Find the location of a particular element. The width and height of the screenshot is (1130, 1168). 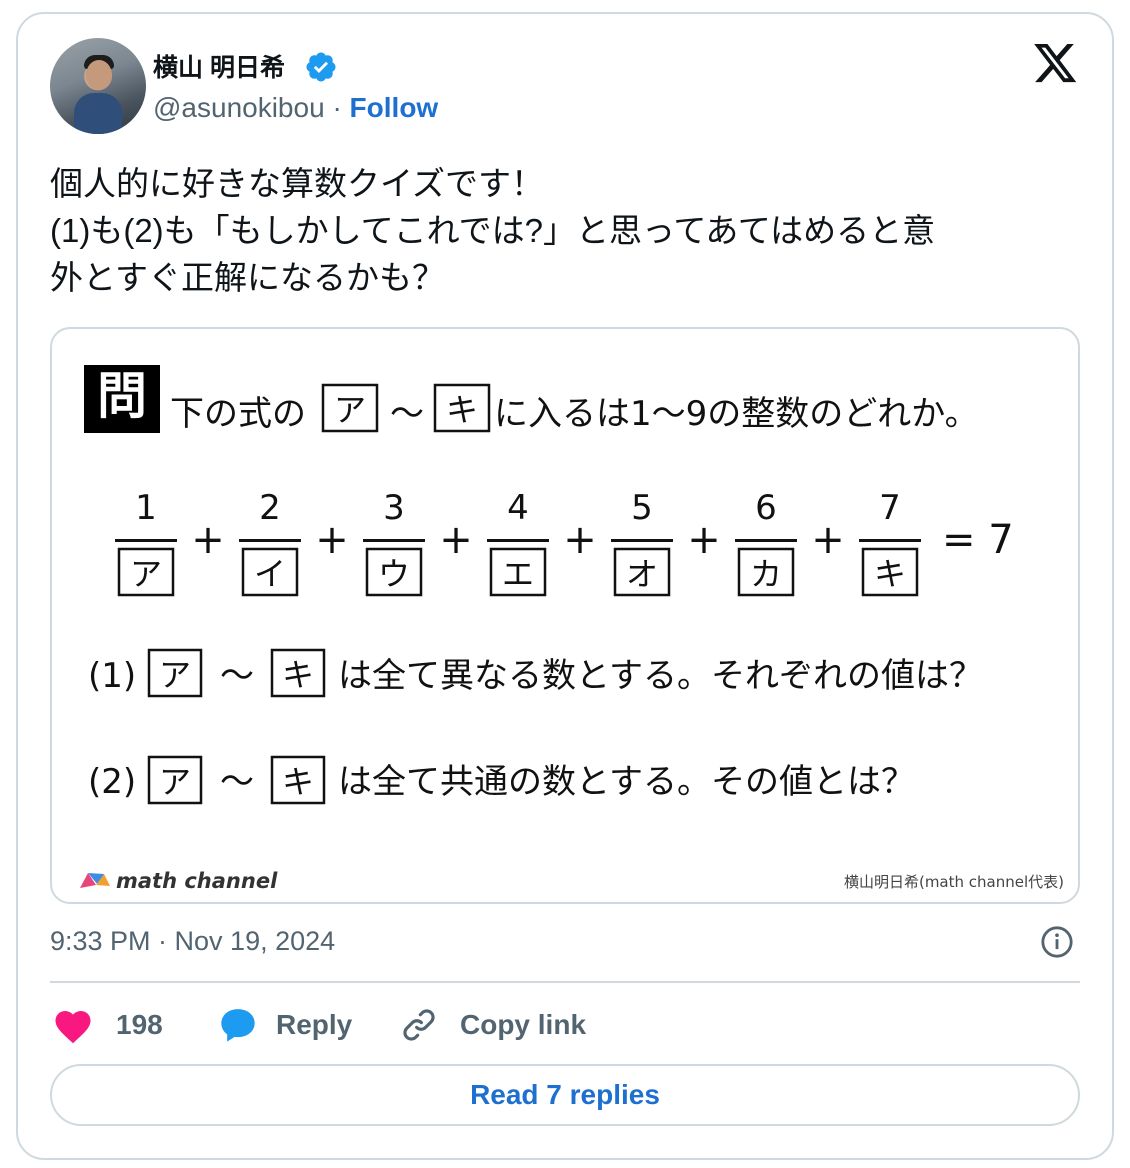

link-icon is located at coordinates (419, 1025).